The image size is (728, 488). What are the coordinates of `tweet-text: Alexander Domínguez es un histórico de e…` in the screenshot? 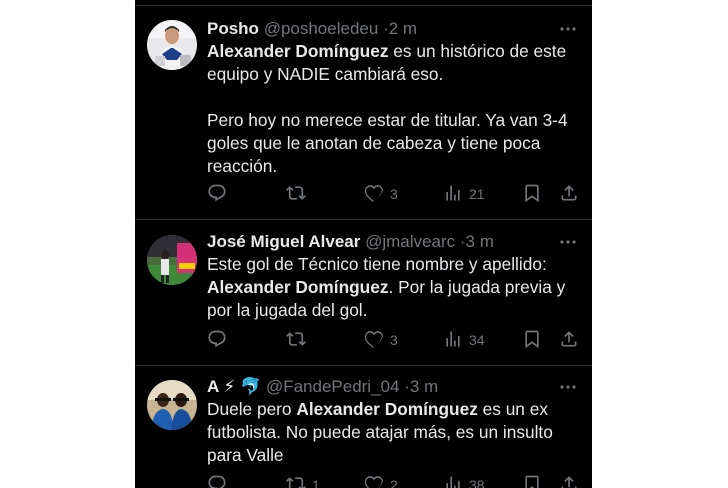 It's located at (390, 109).